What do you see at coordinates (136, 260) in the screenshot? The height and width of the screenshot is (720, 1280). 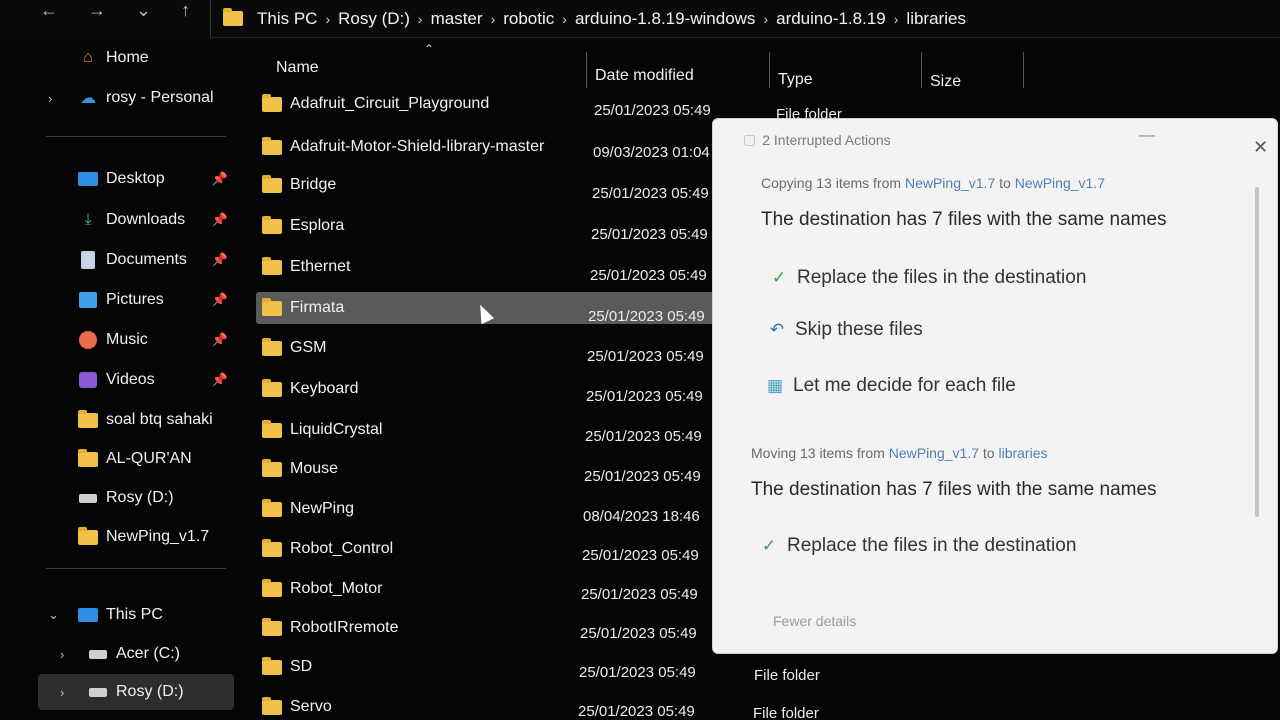 I see `sidebar-item-documents: Documents 📌` at bounding box center [136, 260].